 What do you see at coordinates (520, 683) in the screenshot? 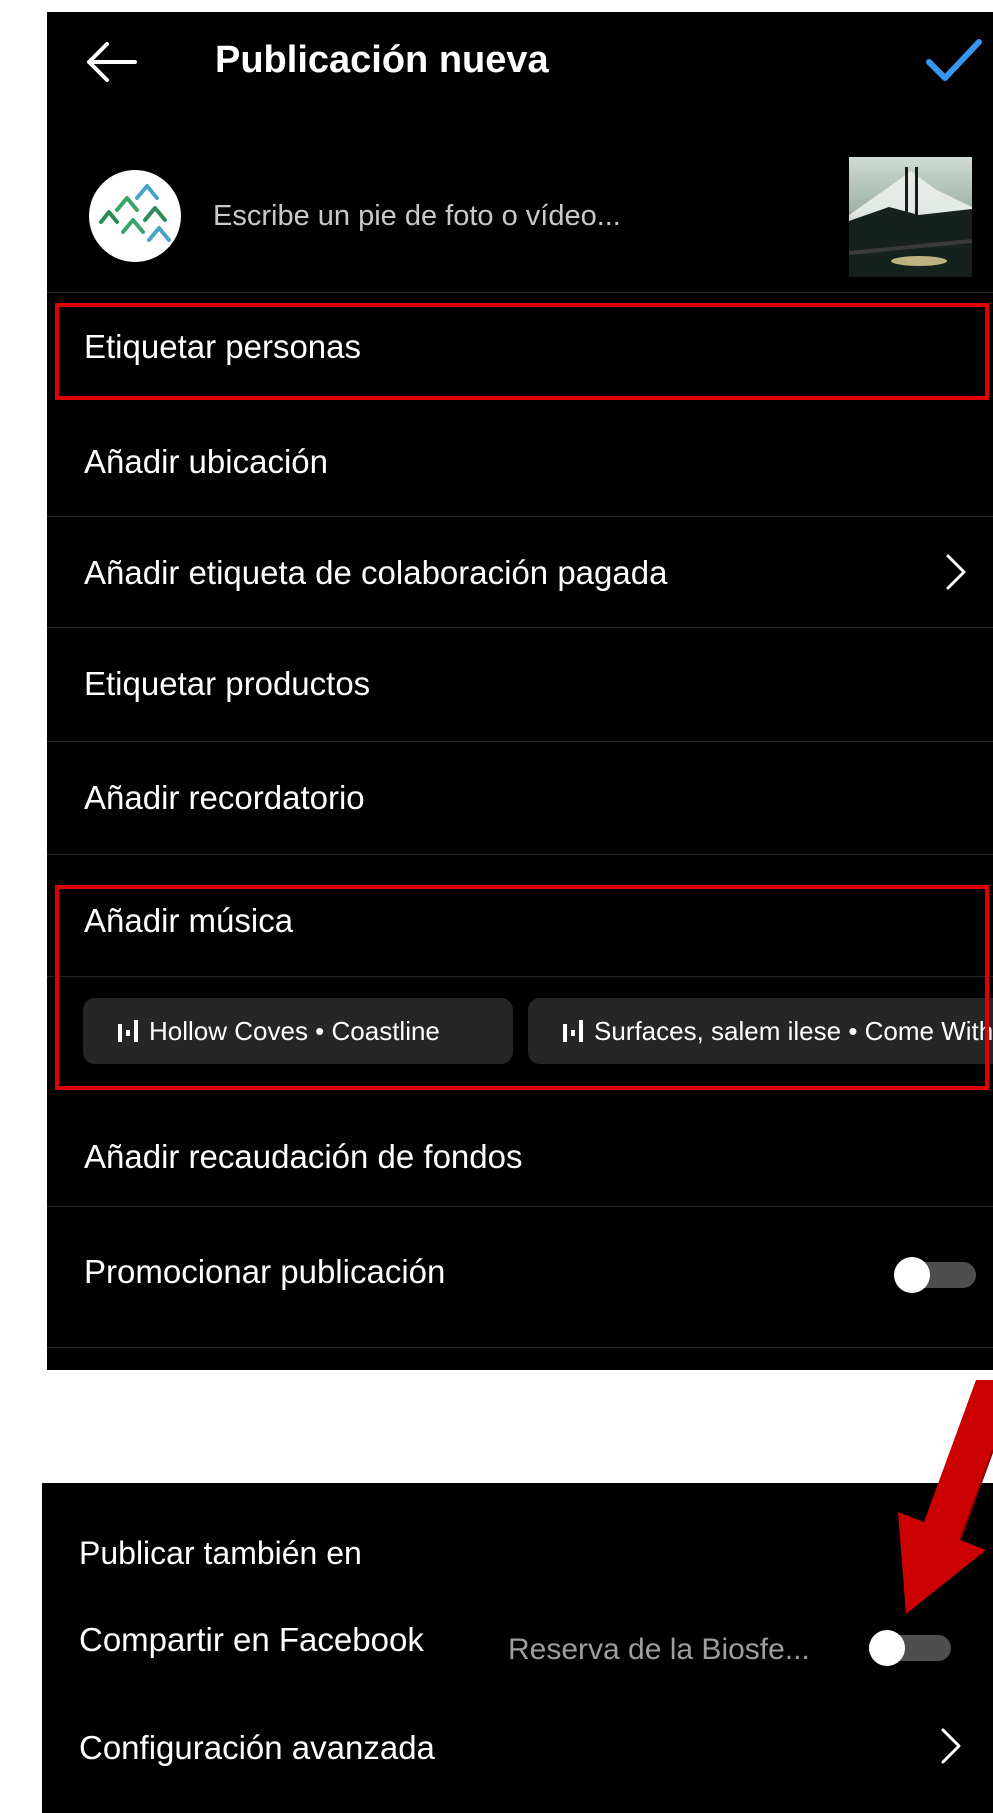
I see `tag-products-row: Etiquetar productos` at bounding box center [520, 683].